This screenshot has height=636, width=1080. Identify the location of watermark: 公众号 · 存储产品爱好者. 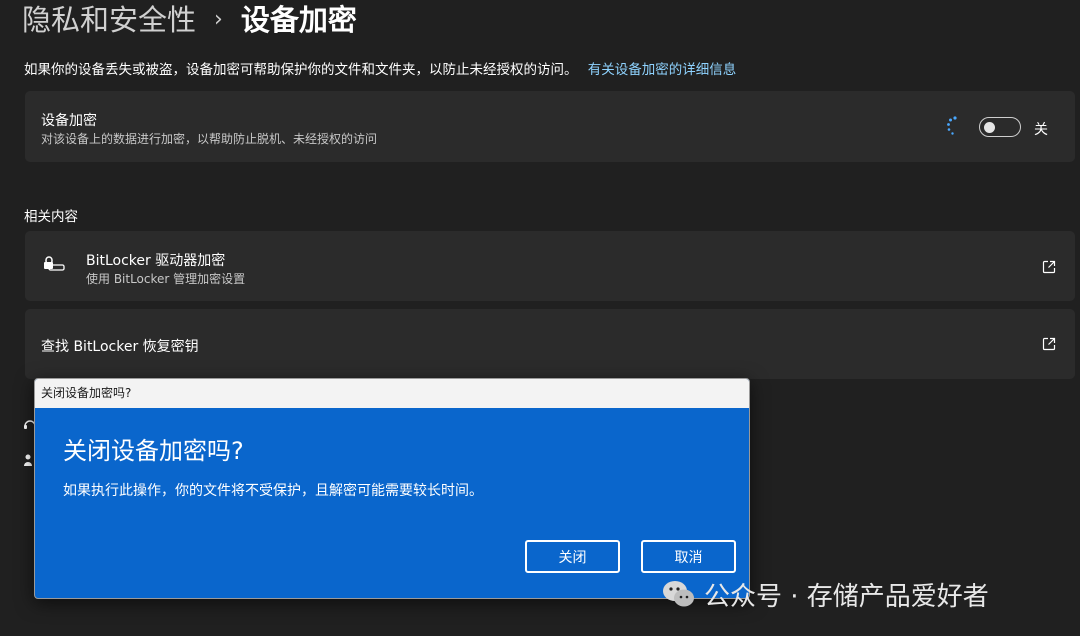
(825, 594).